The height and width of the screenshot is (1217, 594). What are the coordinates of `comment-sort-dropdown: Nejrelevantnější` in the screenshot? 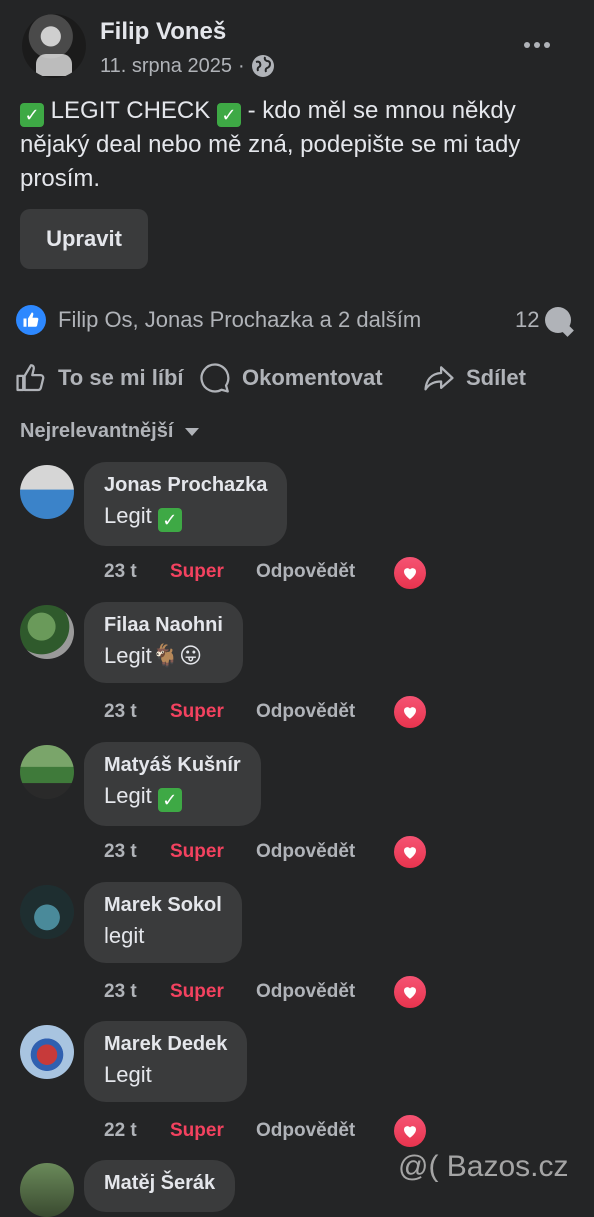 It's located at (110, 431).